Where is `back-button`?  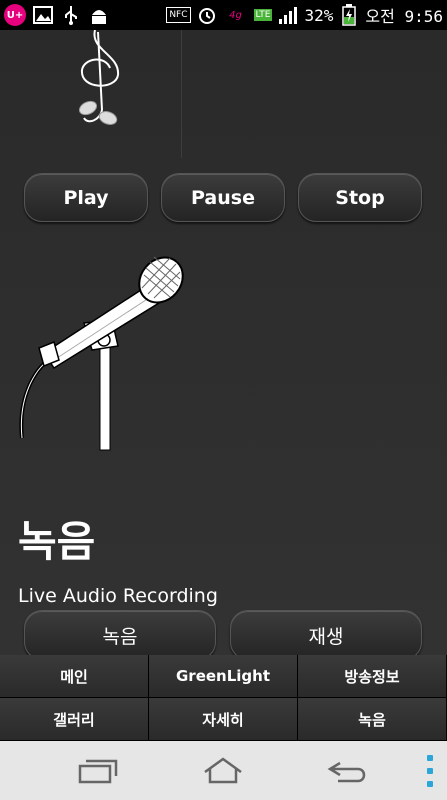
back-button is located at coordinates (348, 771).